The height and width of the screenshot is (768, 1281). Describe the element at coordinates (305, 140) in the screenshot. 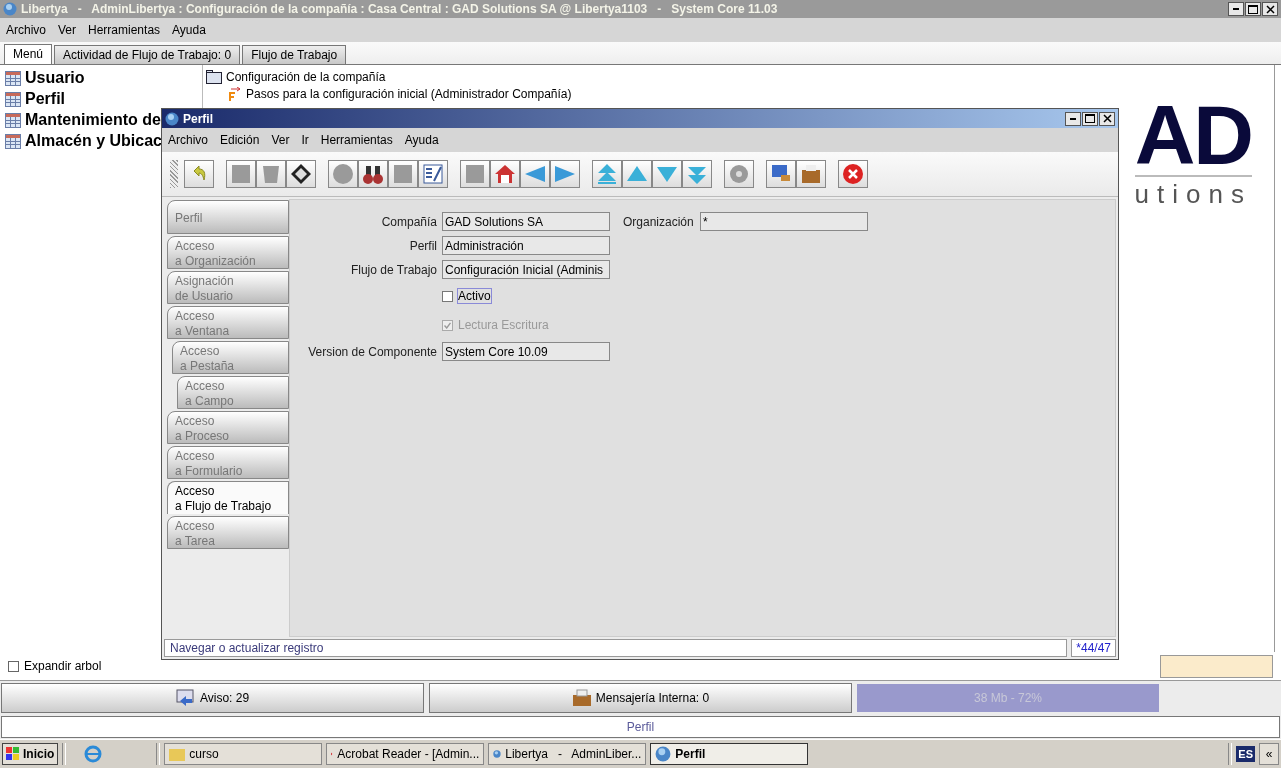

I see `menu-item: Ir` at that location.